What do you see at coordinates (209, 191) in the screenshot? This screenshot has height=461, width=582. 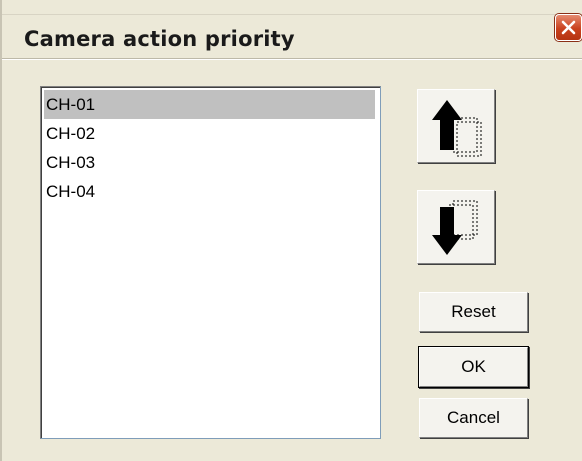 I see `list-item-ch-04: CH-04` at bounding box center [209, 191].